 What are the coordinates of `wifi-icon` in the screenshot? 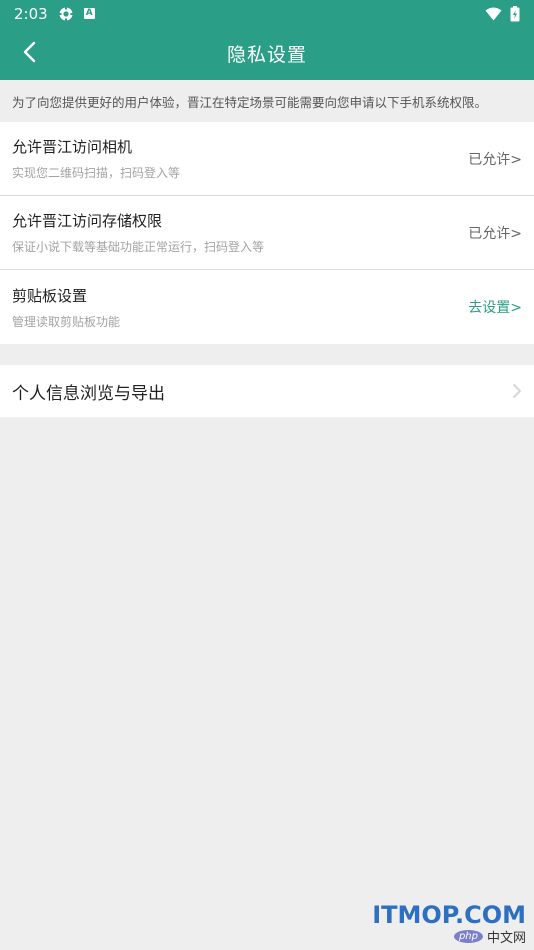 It's located at (493, 14).